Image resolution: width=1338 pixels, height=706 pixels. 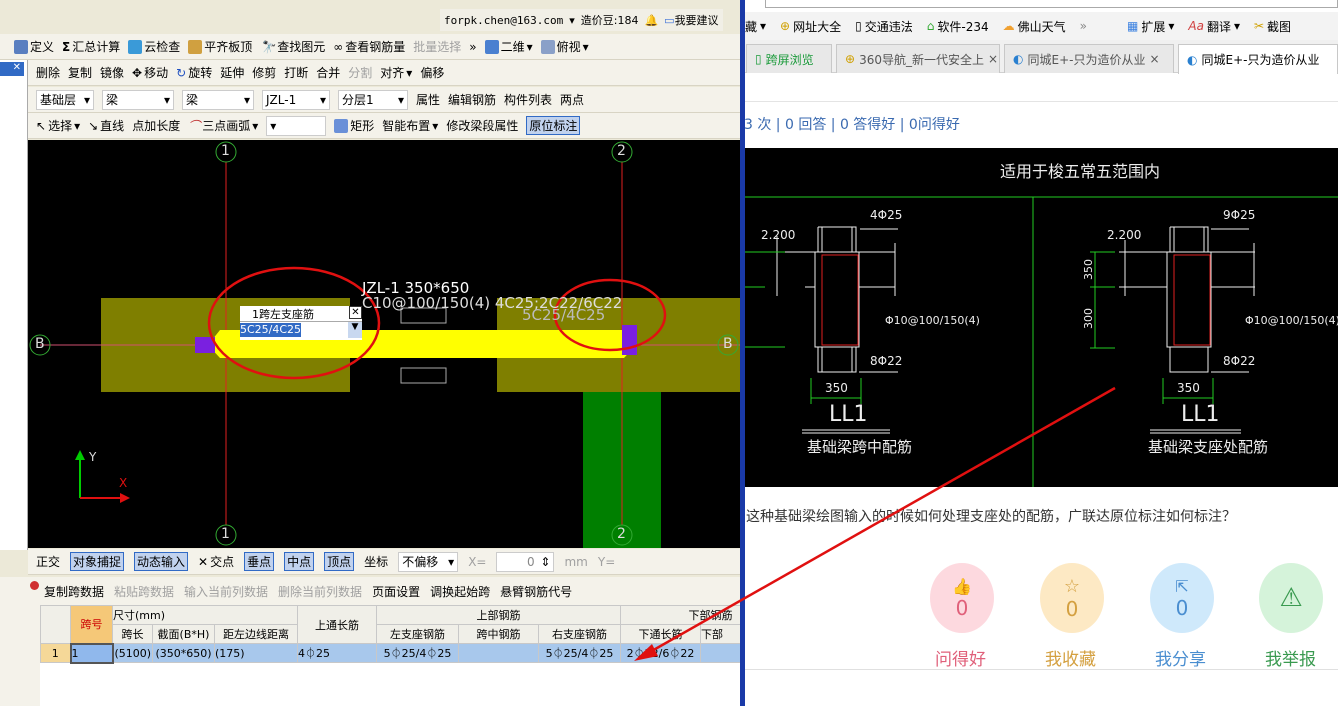 I want to click on cell-span: 1, so click(x=91, y=653).